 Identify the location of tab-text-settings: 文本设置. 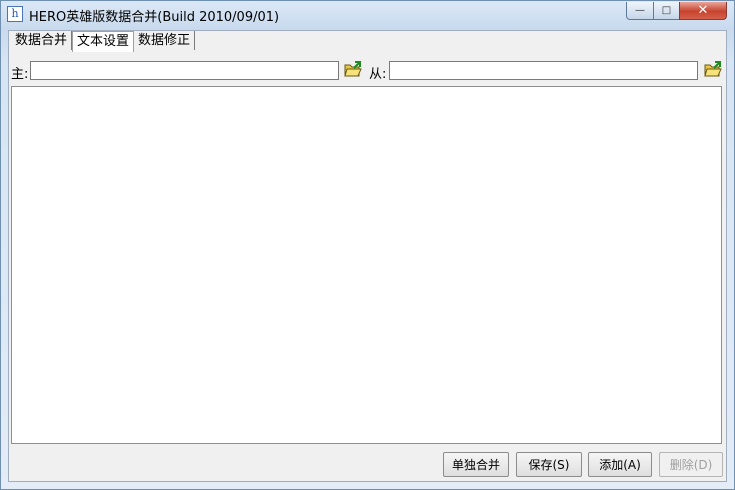
(103, 41).